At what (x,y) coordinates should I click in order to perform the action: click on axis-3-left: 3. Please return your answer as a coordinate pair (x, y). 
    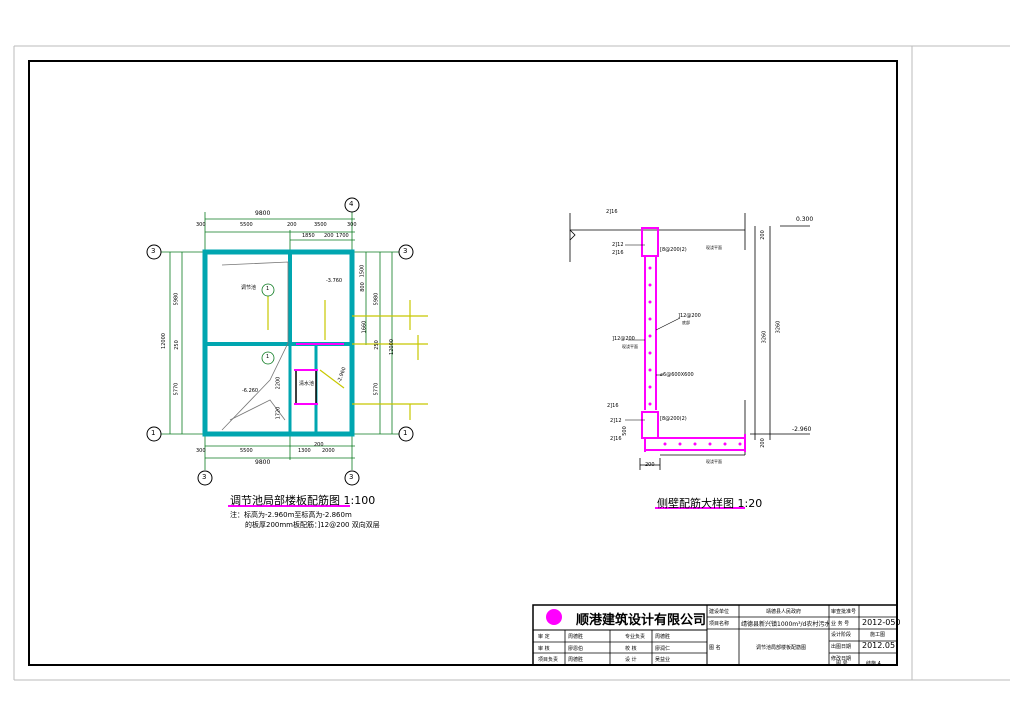
    Looking at the image, I should click on (153, 251).